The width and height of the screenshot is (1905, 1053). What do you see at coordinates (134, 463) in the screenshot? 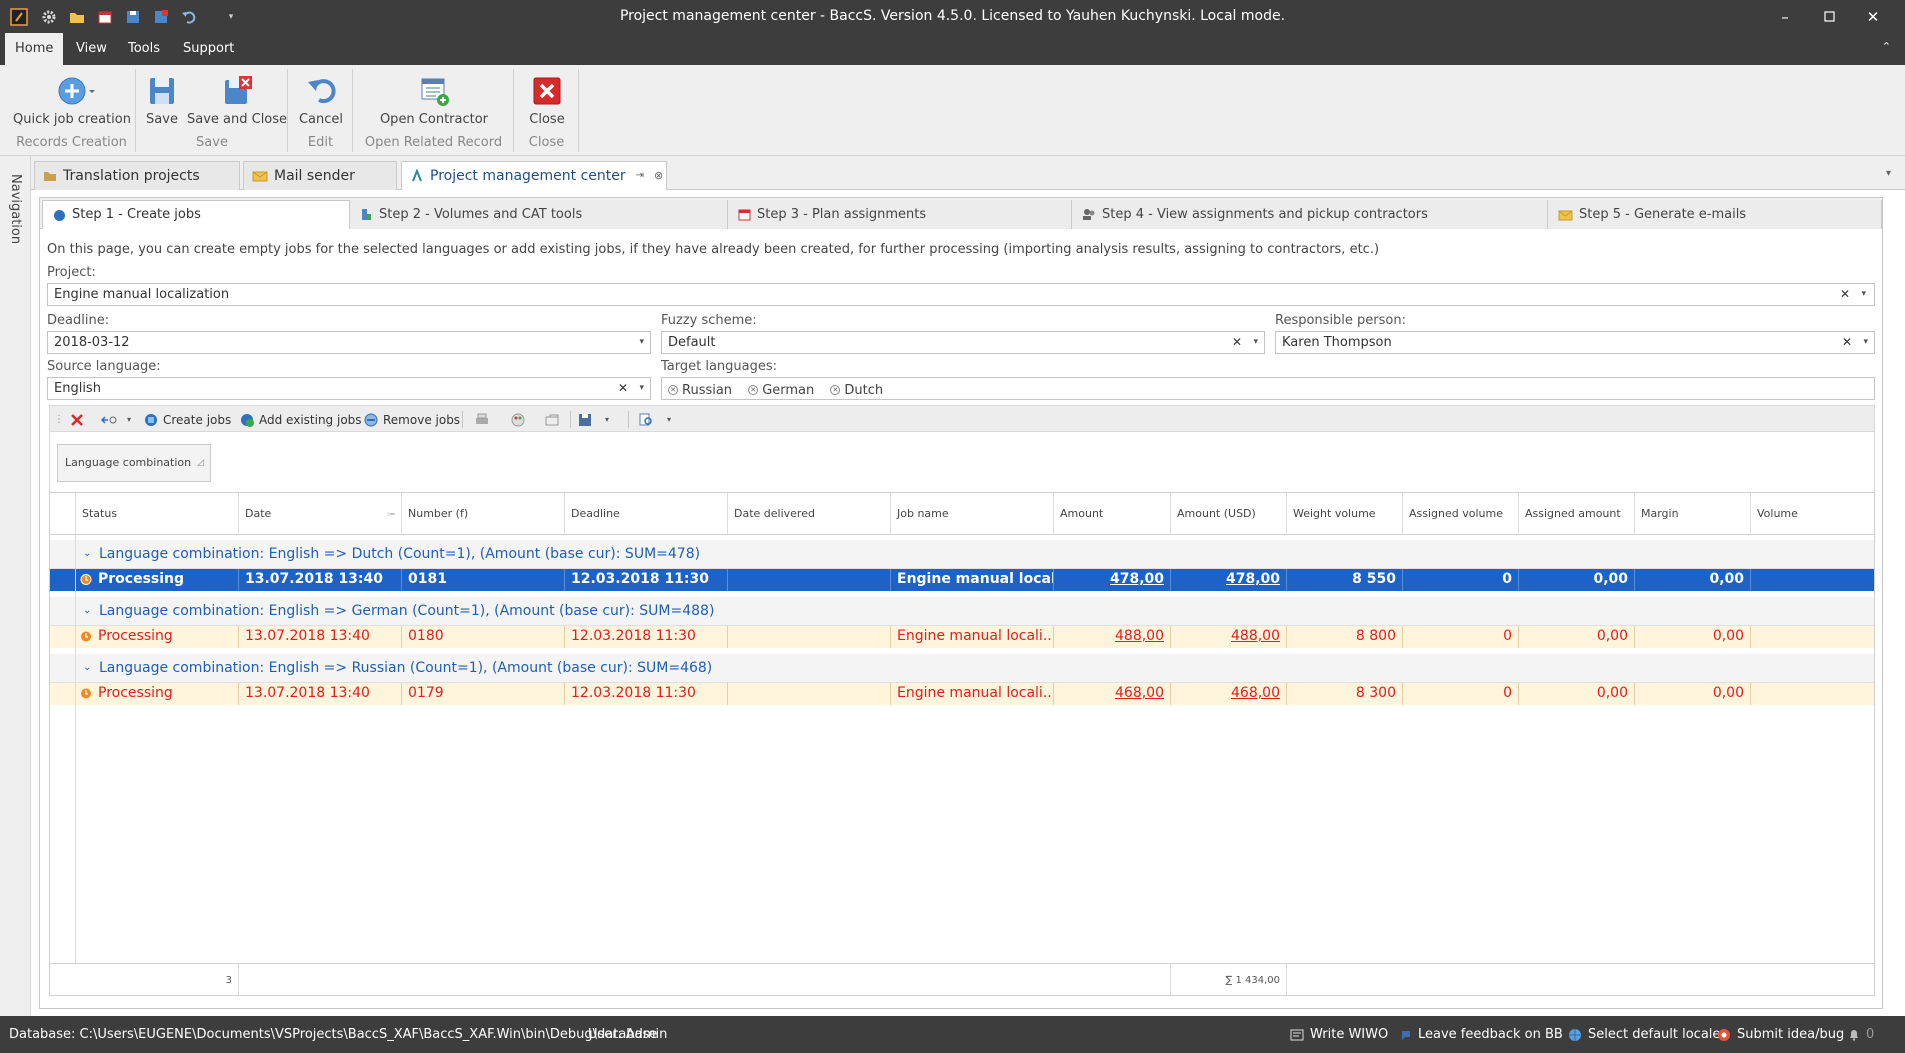
I see `group-by-chip: Language combination ◿` at bounding box center [134, 463].